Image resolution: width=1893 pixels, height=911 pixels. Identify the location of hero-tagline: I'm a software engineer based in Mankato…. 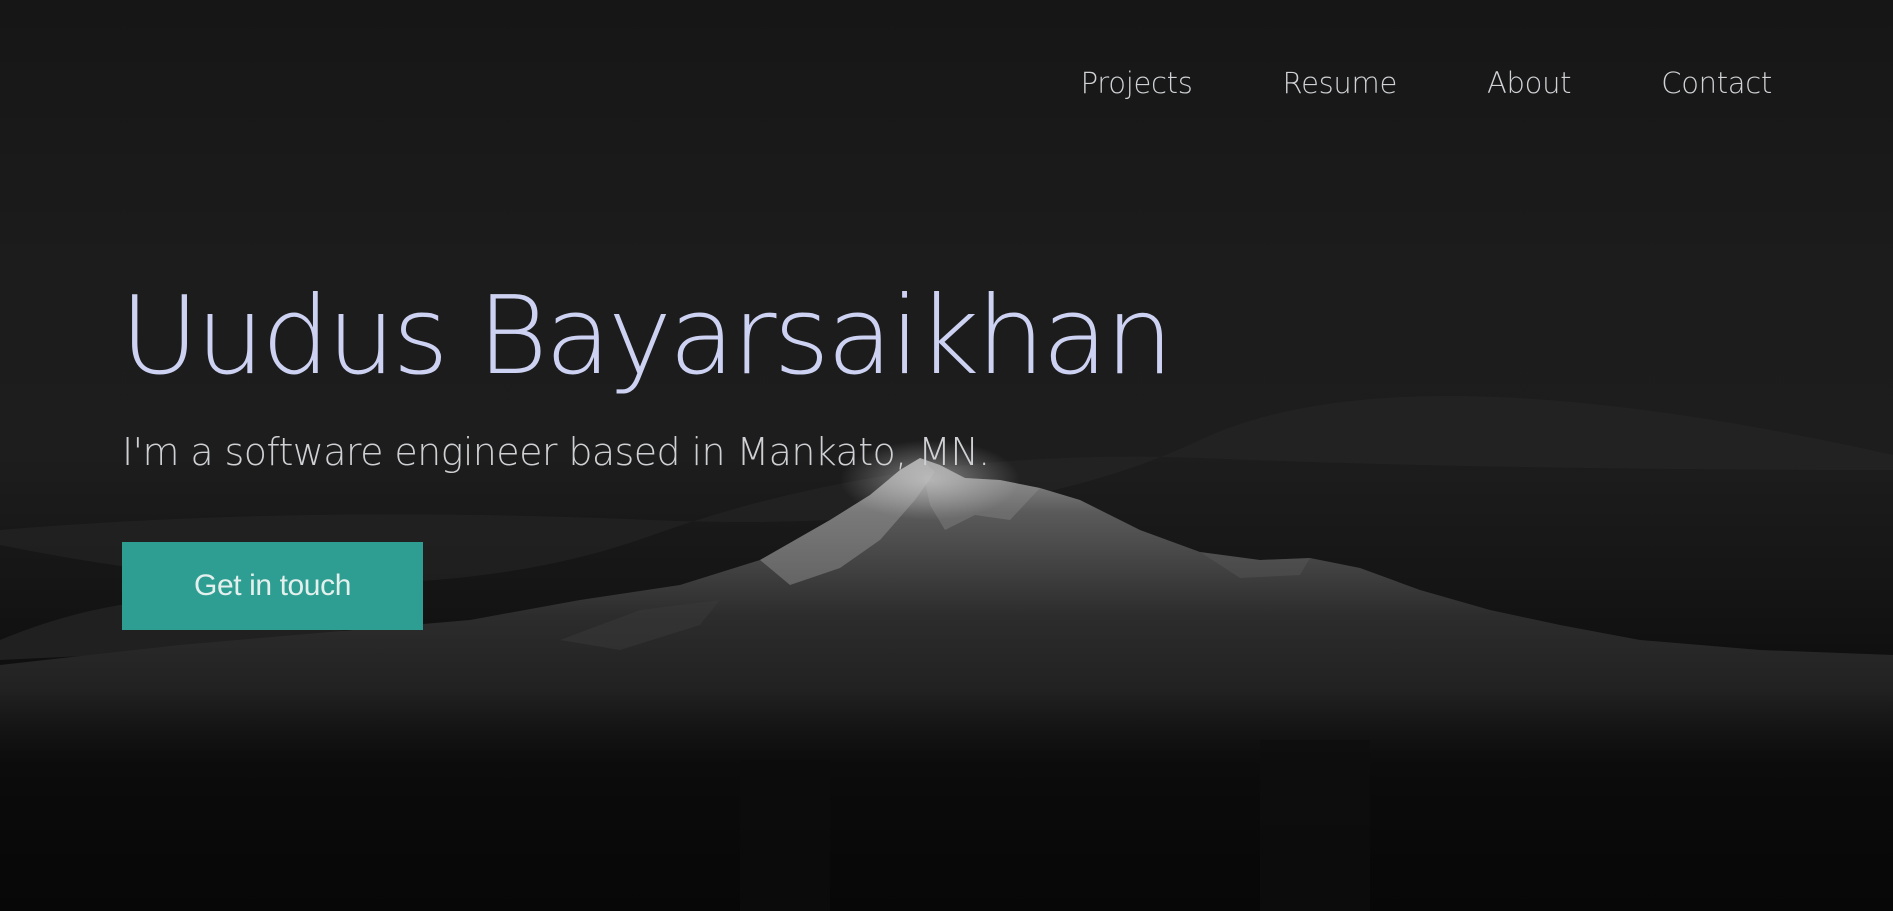
(556, 452).